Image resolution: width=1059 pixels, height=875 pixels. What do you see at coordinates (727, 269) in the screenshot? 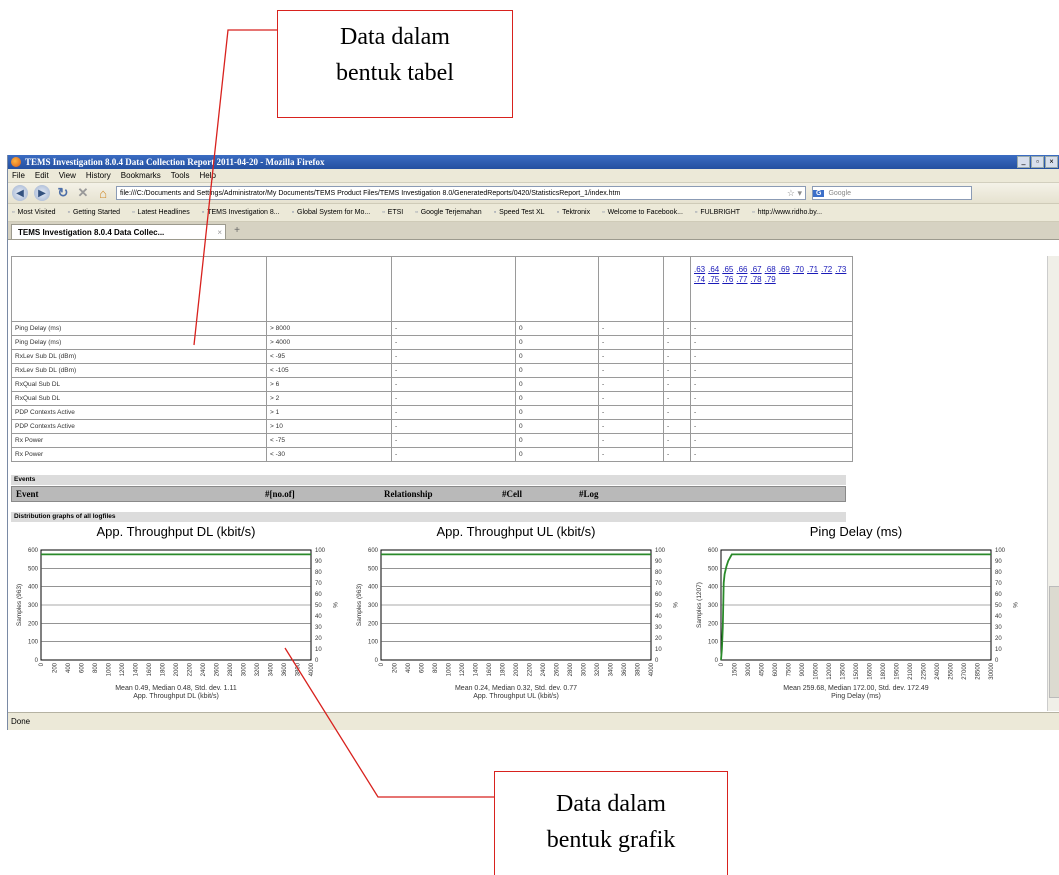
I see `logfile-link: .65` at bounding box center [727, 269].